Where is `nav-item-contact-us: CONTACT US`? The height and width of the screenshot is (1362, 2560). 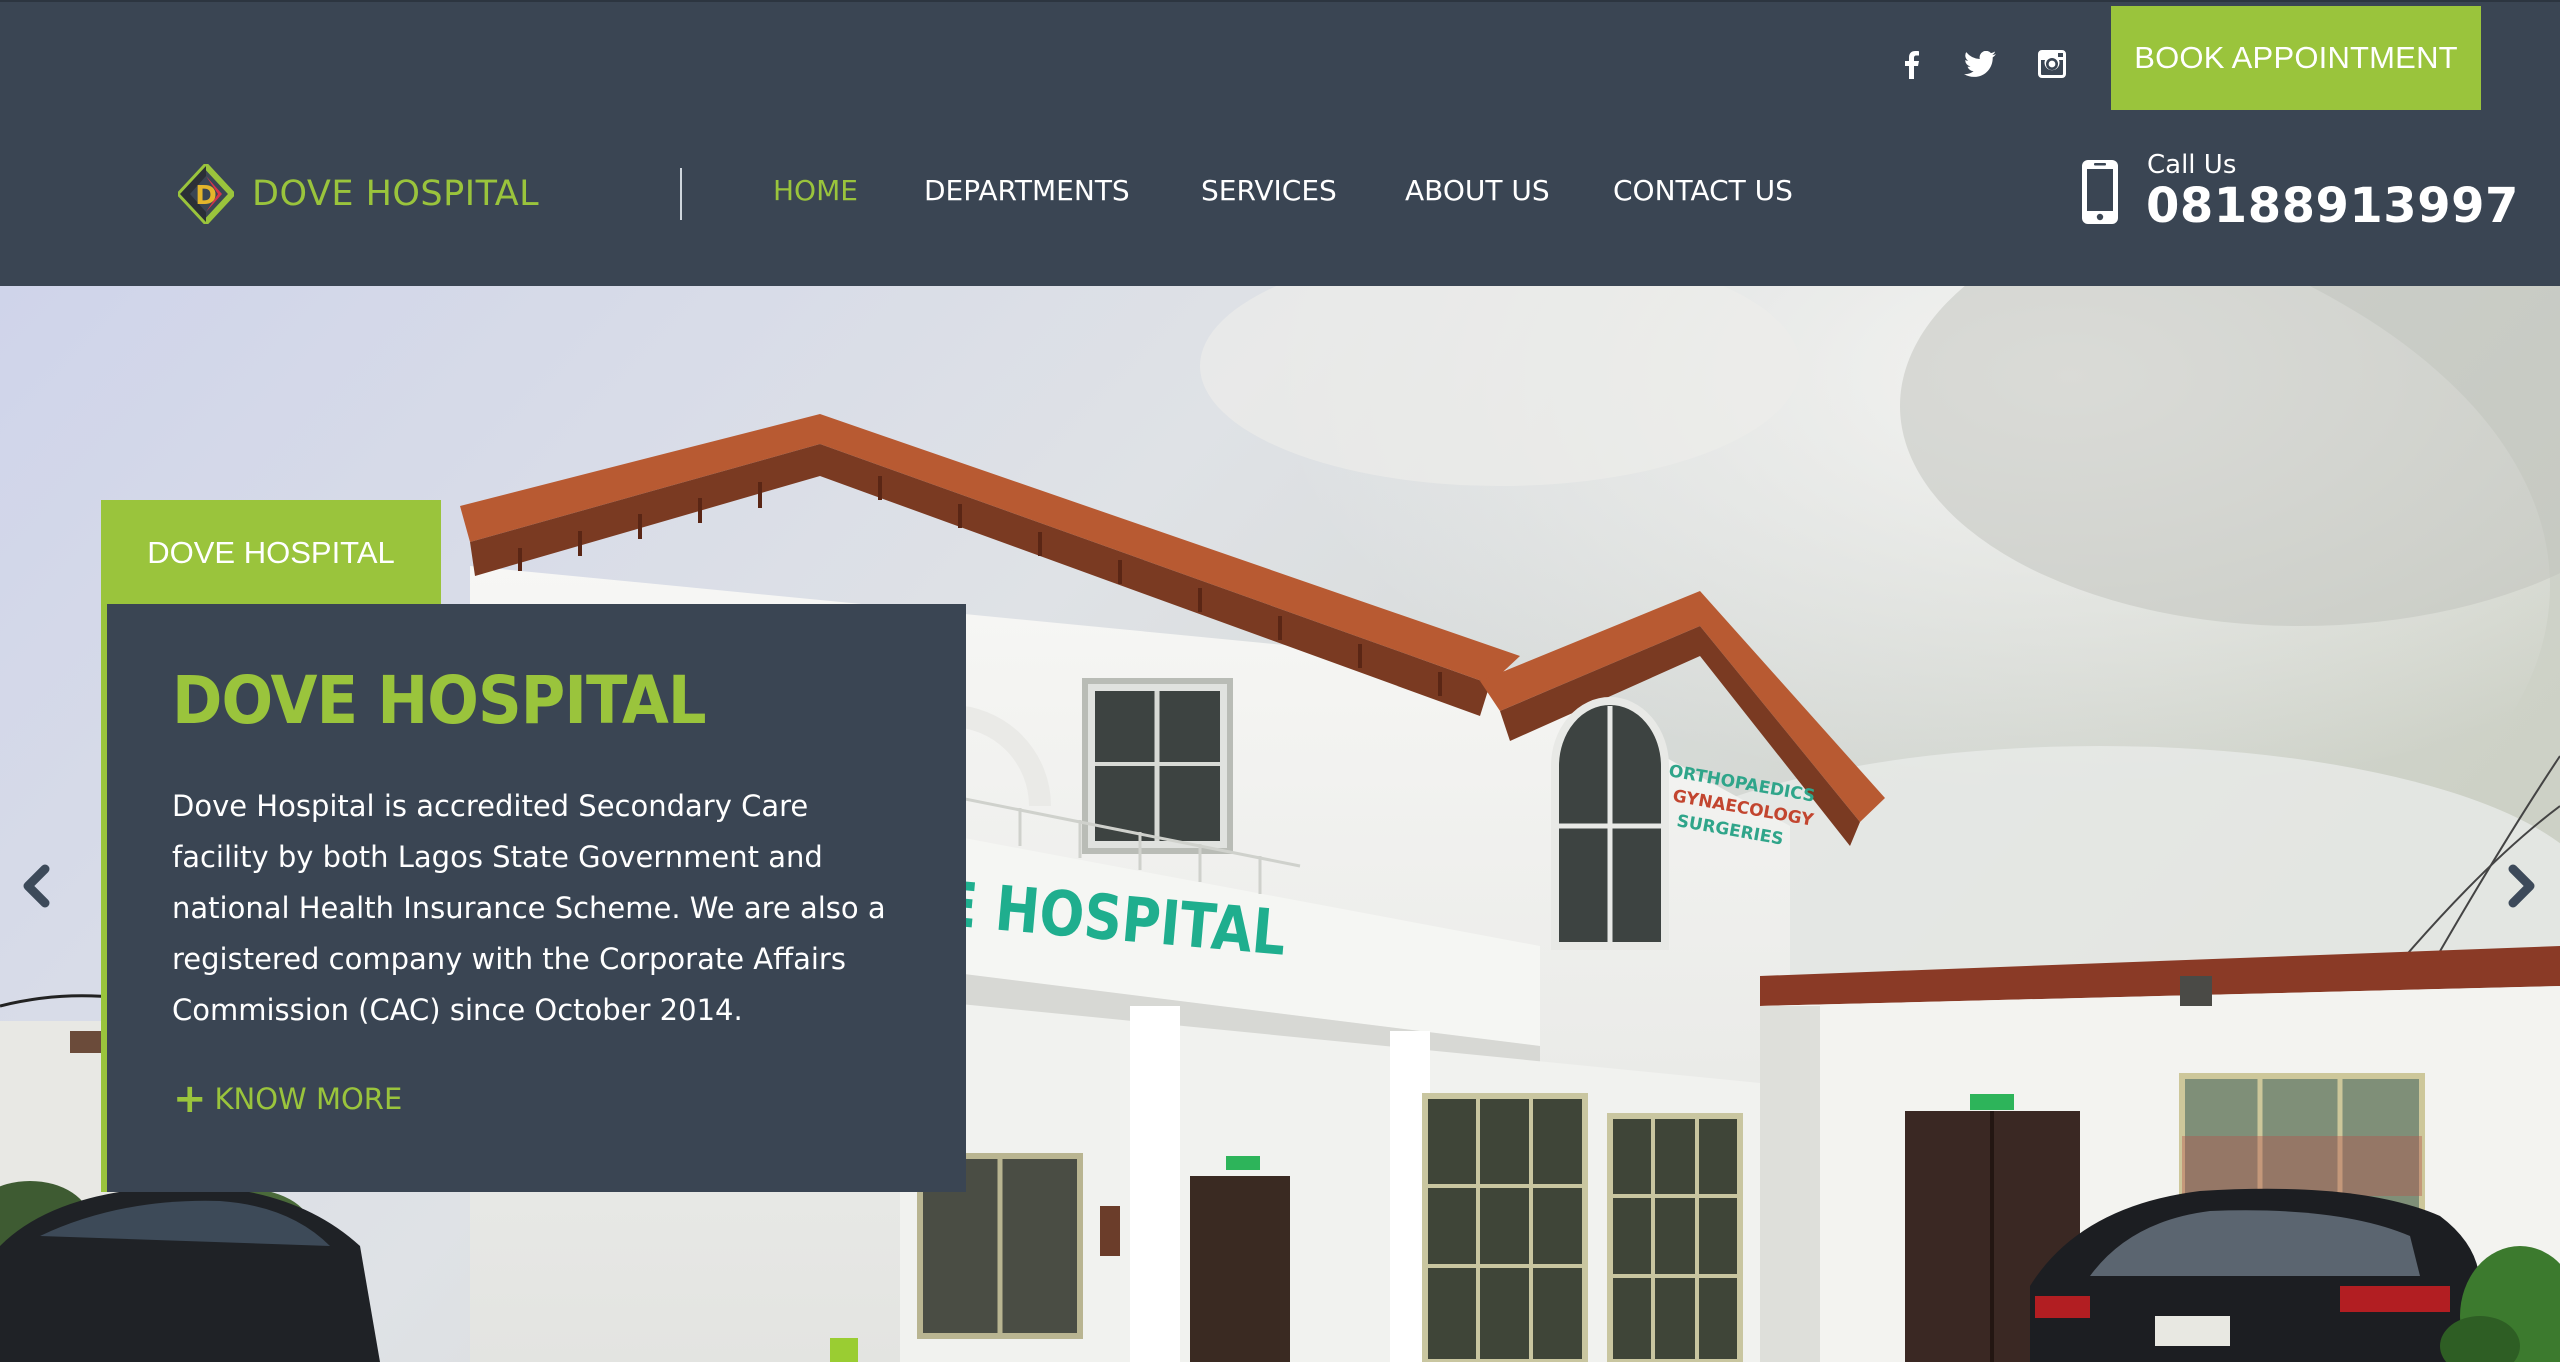 nav-item-contact-us: CONTACT US is located at coordinates (1703, 190).